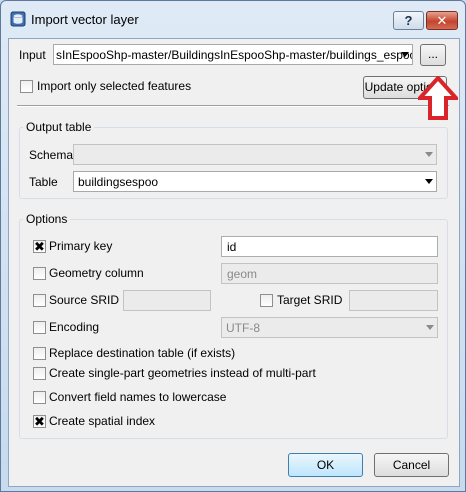 Image resolution: width=466 pixels, height=492 pixels. Describe the element at coordinates (255, 181) in the screenshot. I see `table-combo: buildingsespoo` at that location.